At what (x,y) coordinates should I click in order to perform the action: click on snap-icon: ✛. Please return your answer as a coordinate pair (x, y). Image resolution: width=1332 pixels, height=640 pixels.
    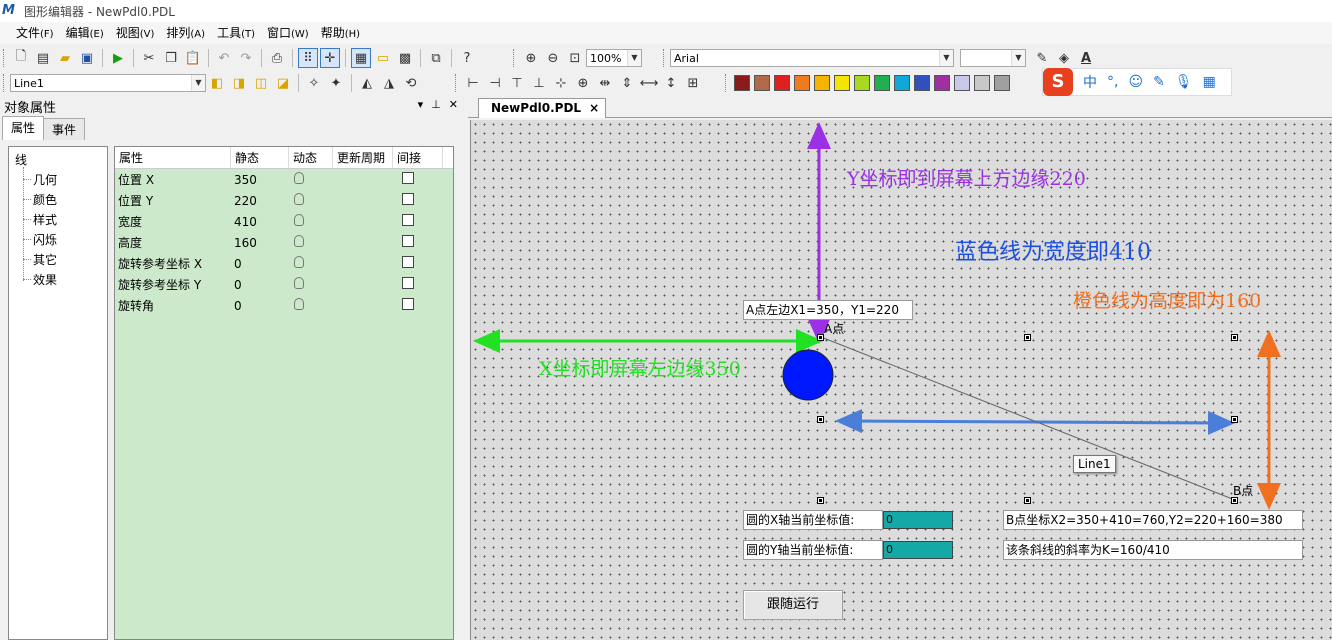
    Looking at the image, I should click on (330, 58).